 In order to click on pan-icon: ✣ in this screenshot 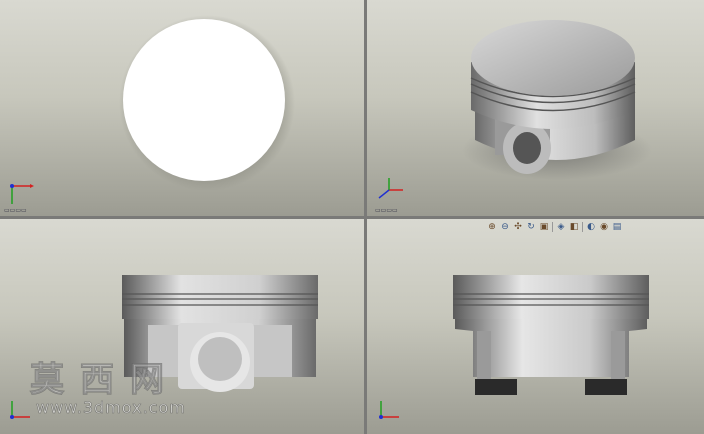, I will do `click(518, 227)`.